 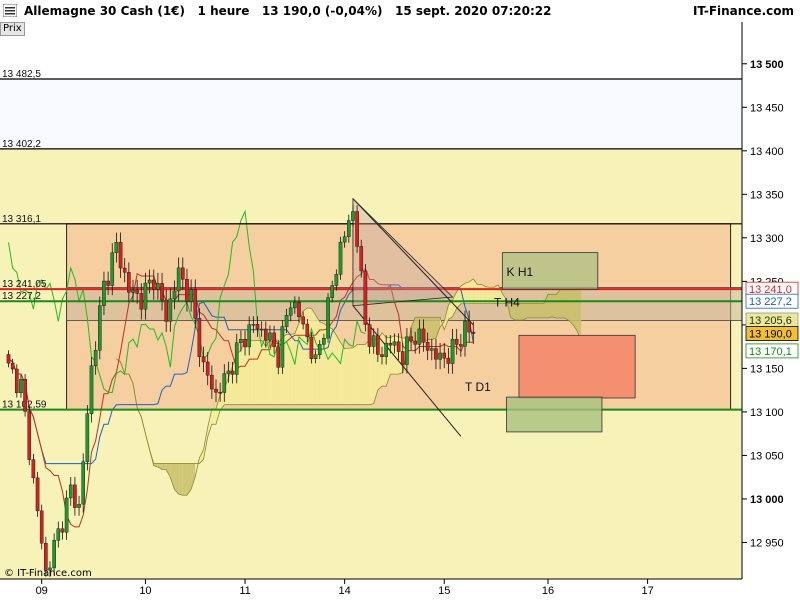 What do you see at coordinates (10, 10) in the screenshot?
I see `menu-icon` at bounding box center [10, 10].